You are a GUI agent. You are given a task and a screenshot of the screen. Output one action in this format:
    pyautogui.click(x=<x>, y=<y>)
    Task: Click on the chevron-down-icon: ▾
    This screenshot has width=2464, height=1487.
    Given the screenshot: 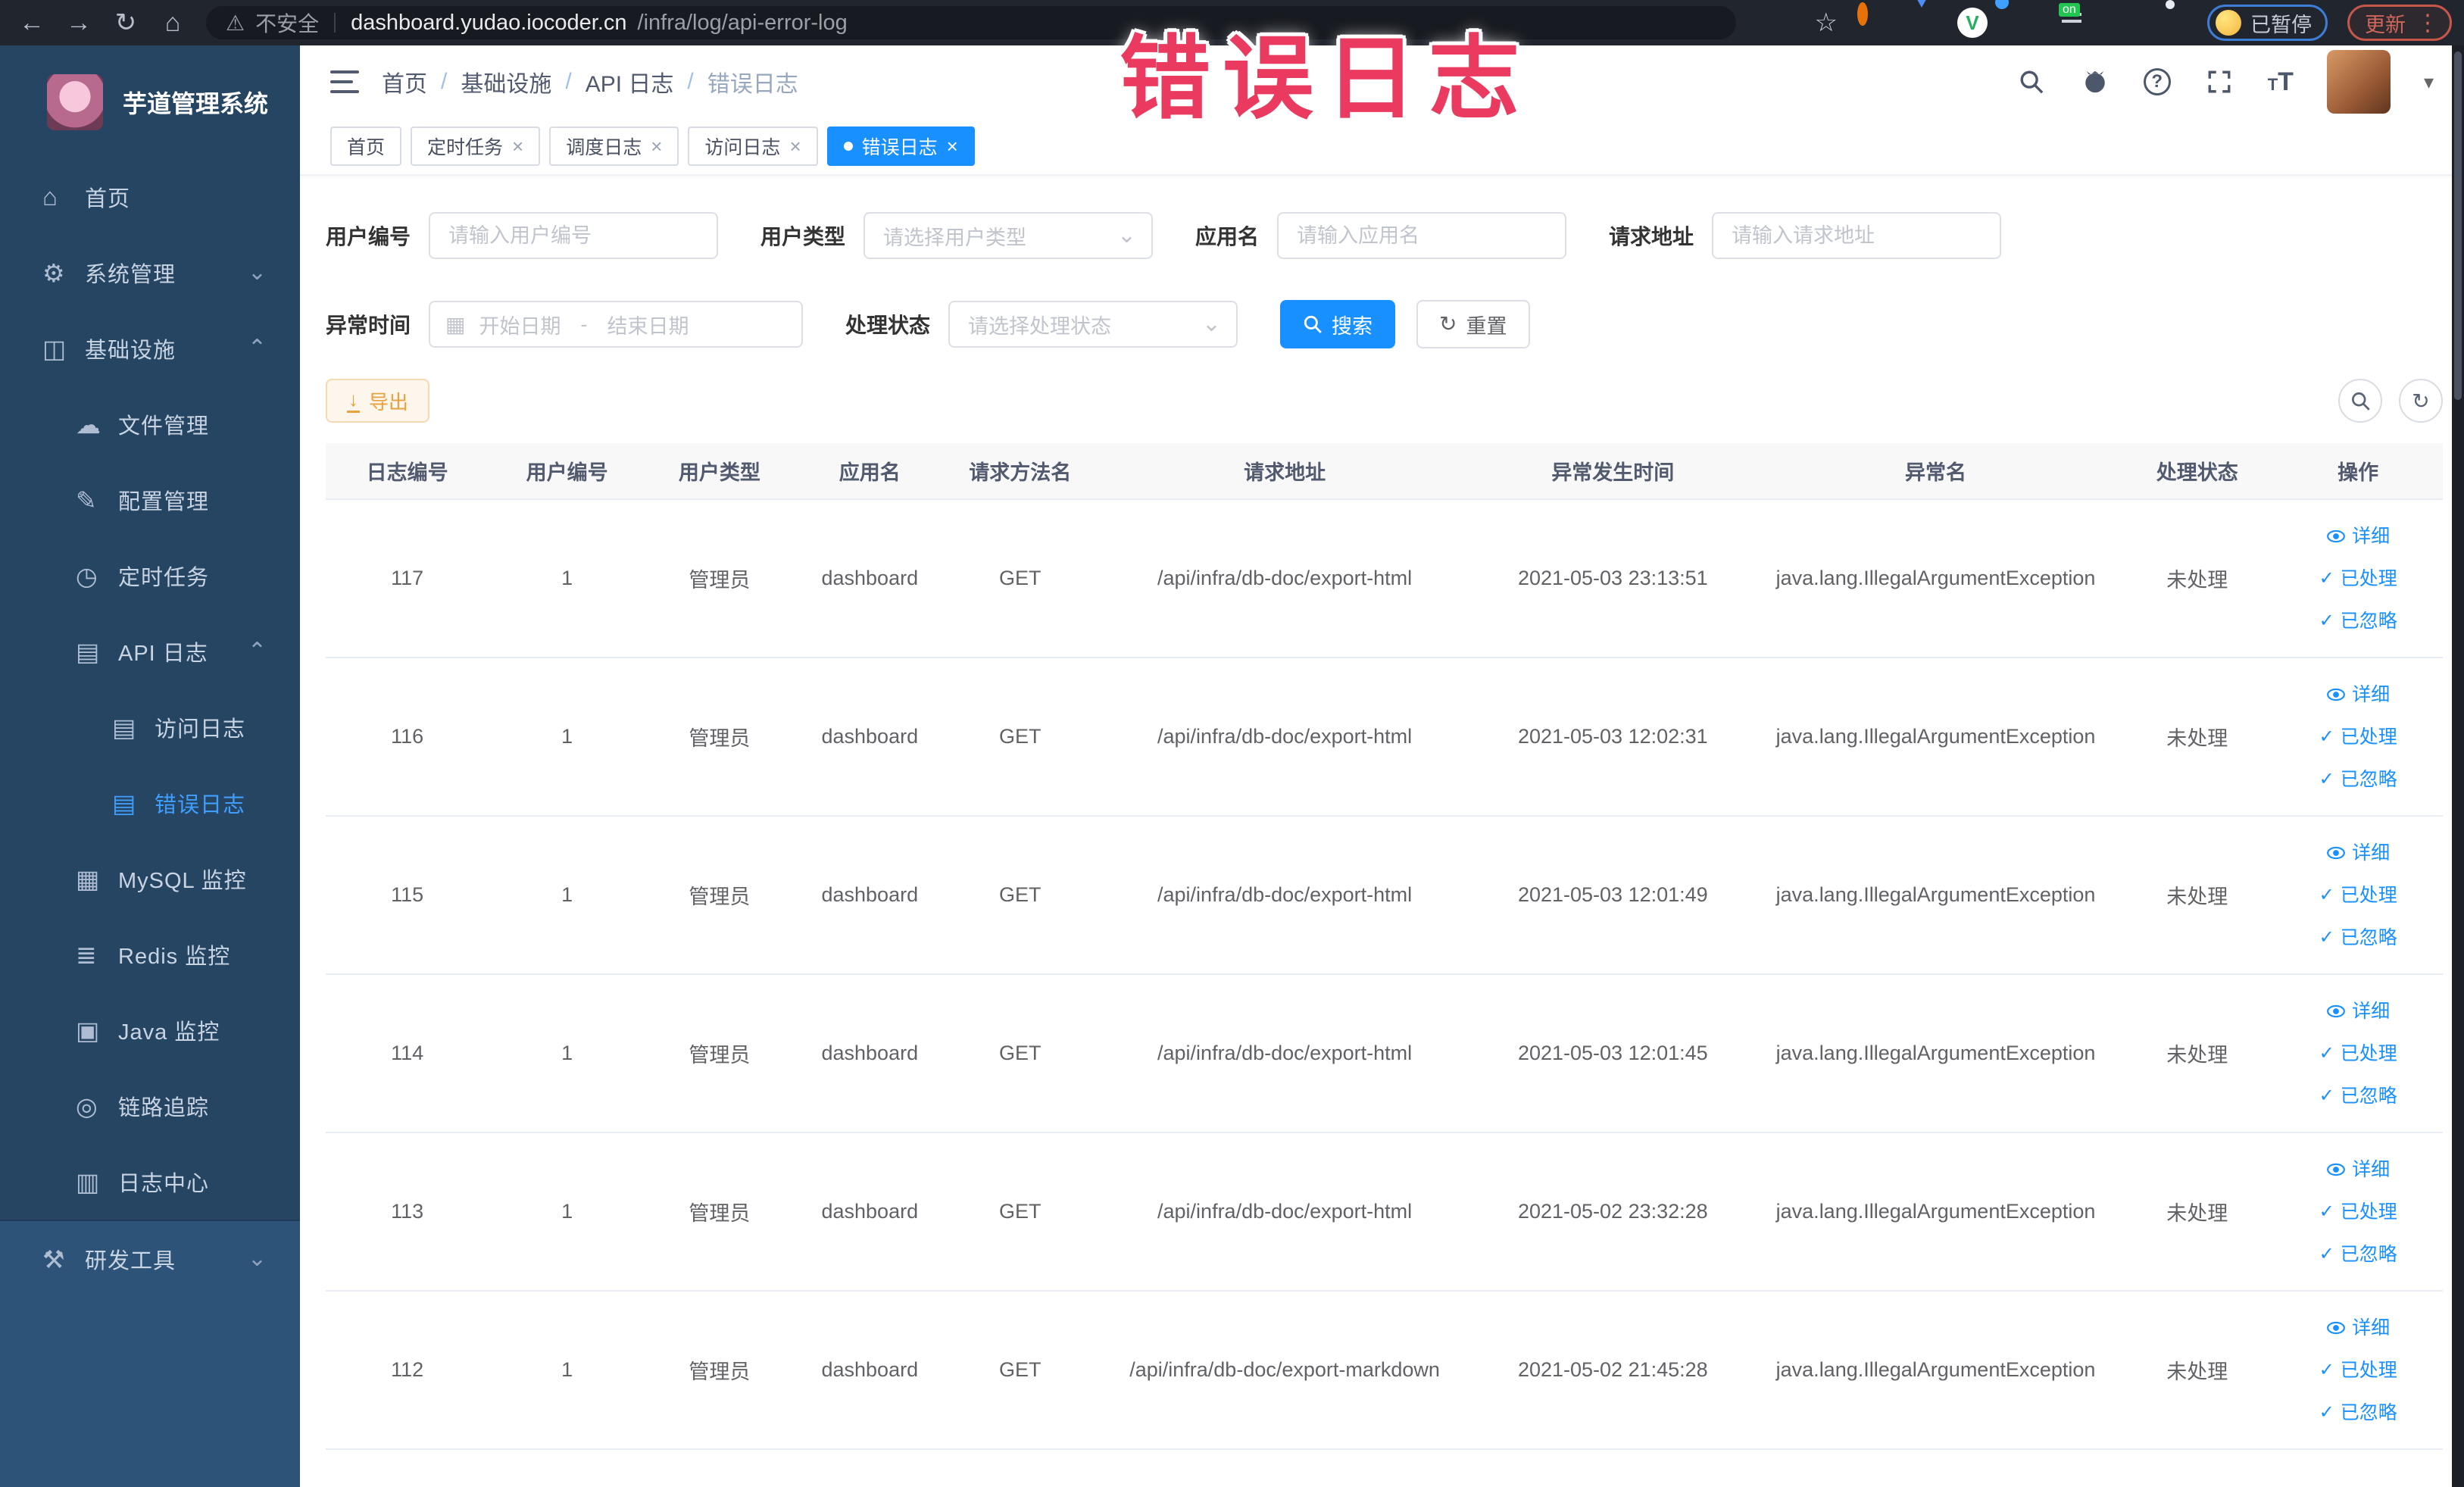 What is the action you would take?
    pyautogui.click(x=2429, y=82)
    